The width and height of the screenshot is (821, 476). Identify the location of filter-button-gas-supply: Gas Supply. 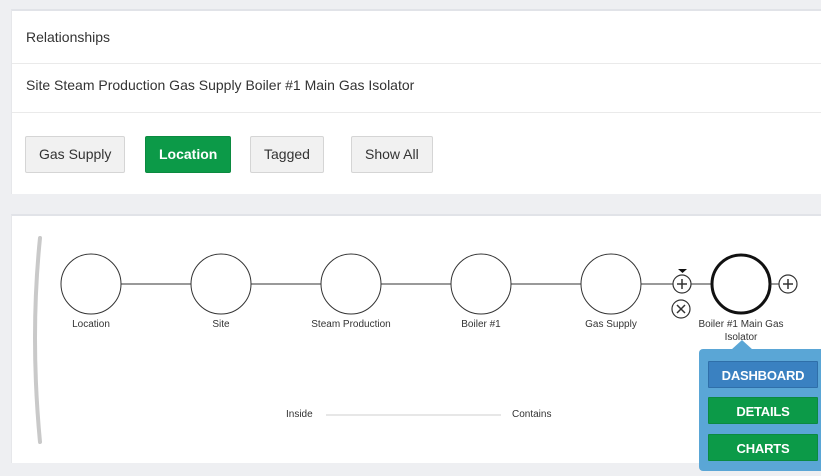
(75, 154).